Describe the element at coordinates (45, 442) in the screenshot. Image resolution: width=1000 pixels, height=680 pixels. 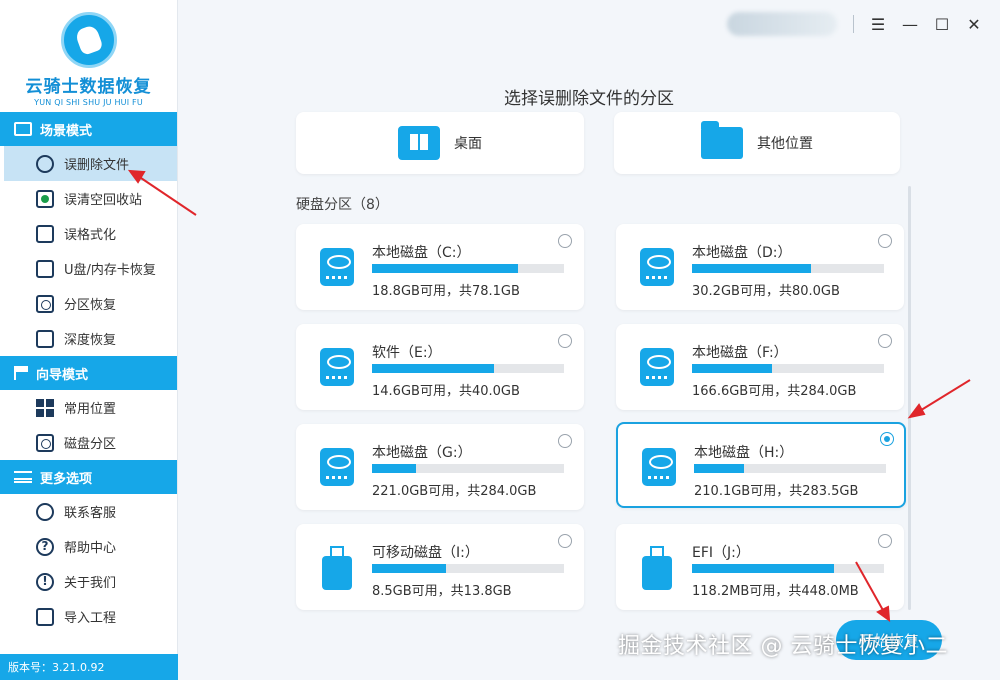
I see `disk-partition-icon` at that location.